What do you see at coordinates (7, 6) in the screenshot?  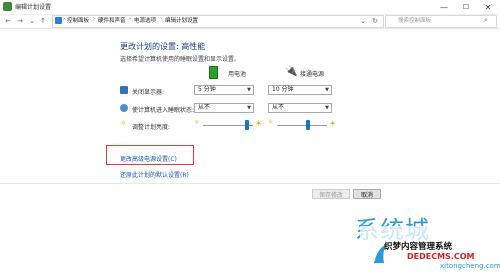 I see `power-options-icon` at bounding box center [7, 6].